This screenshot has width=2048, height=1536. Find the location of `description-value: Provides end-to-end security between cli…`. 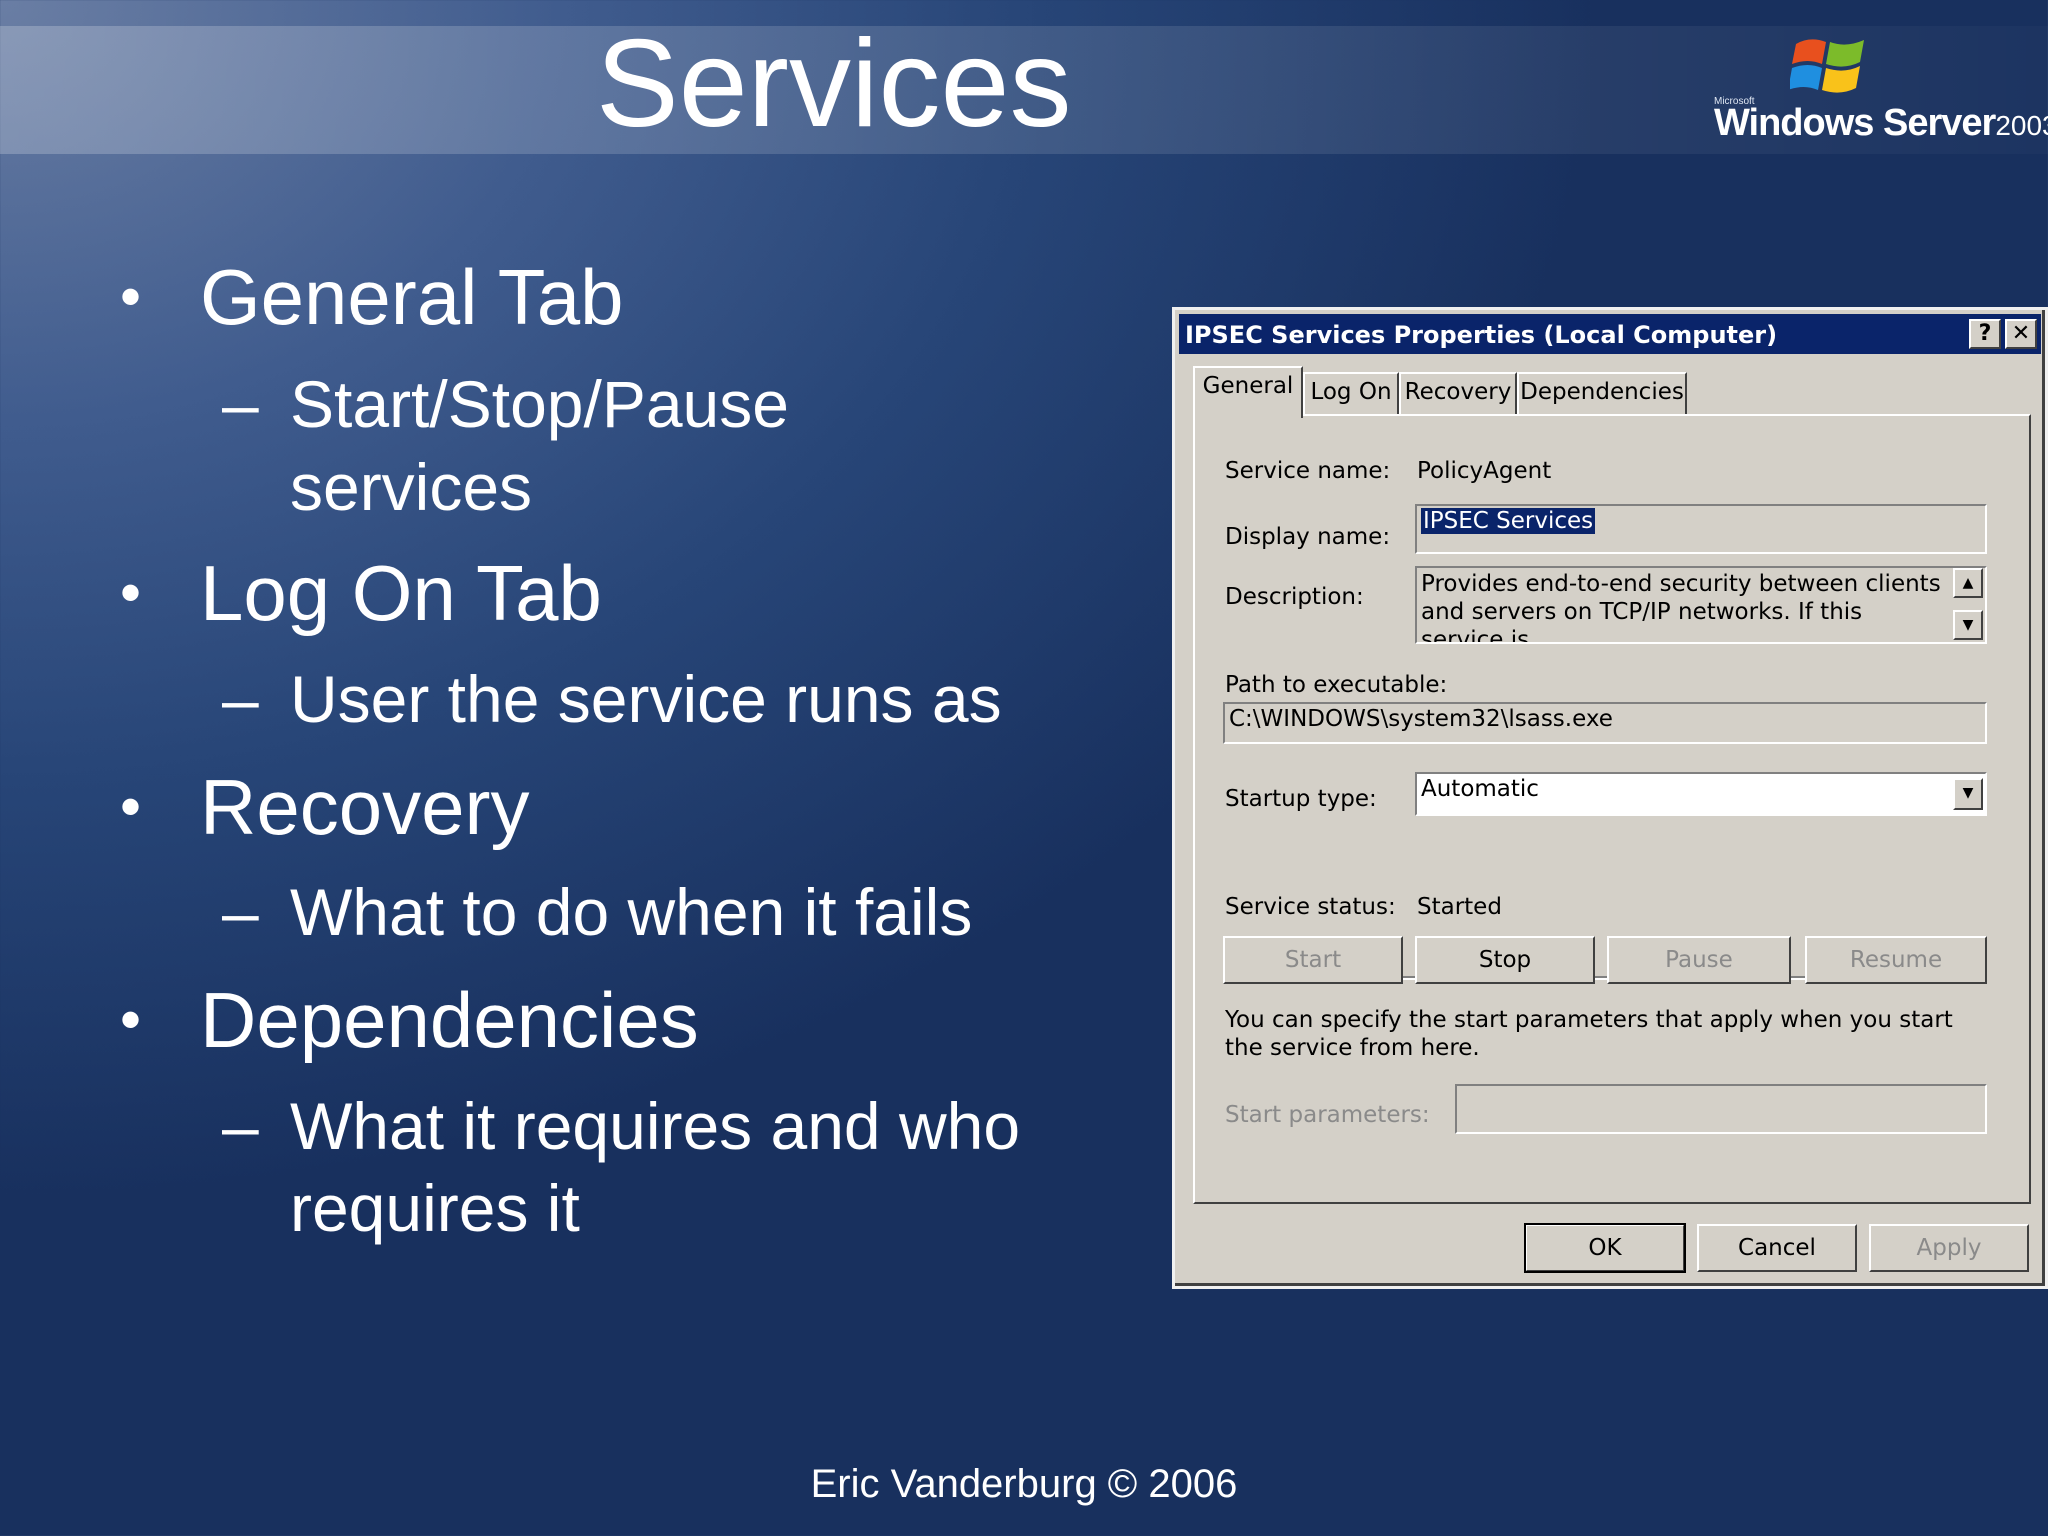

description-value: Provides end-to-end security between cli… is located at coordinates (1681, 607).